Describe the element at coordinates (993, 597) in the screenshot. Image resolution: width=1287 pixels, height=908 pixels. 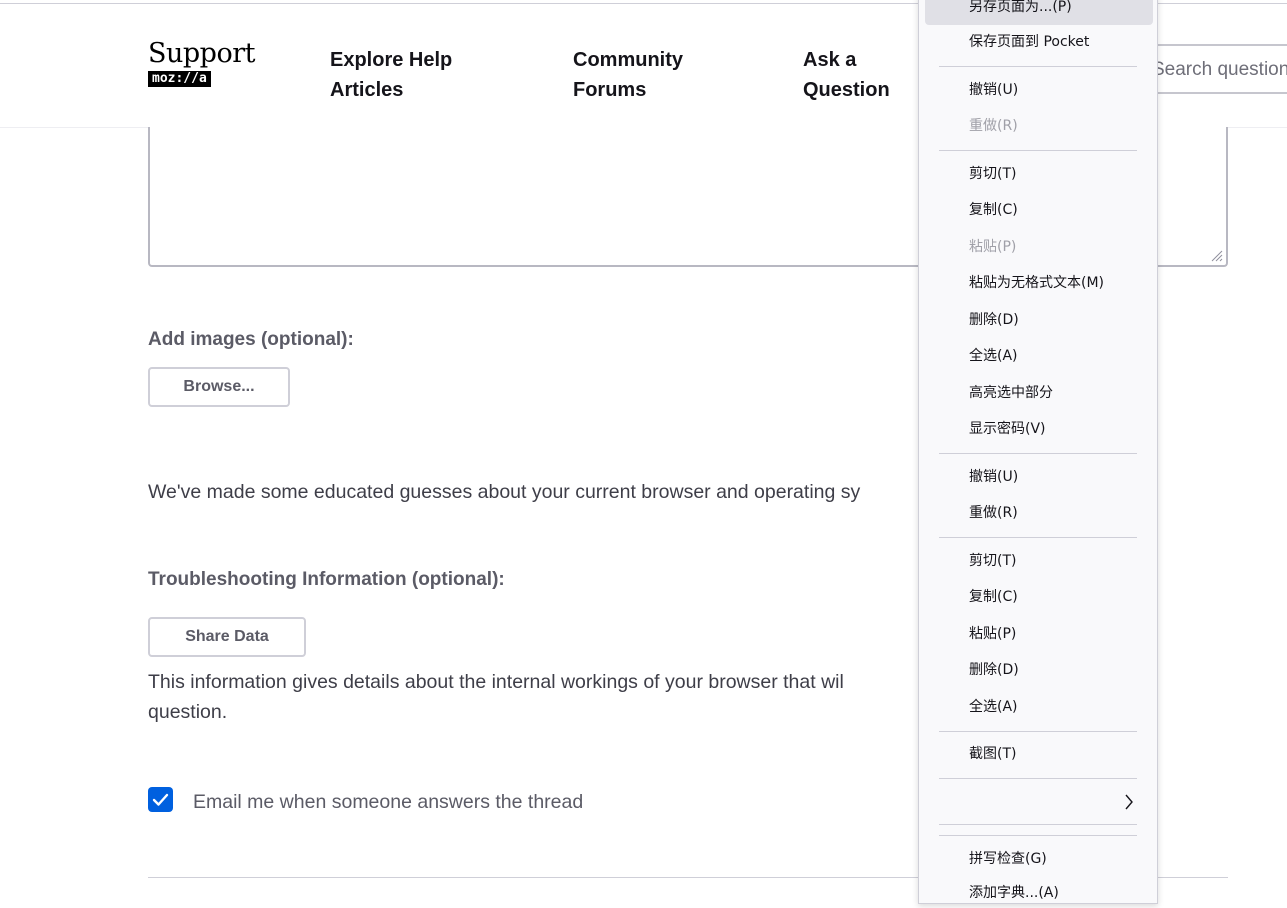
I see `menu-item-copy-2: 复制(C)` at that location.